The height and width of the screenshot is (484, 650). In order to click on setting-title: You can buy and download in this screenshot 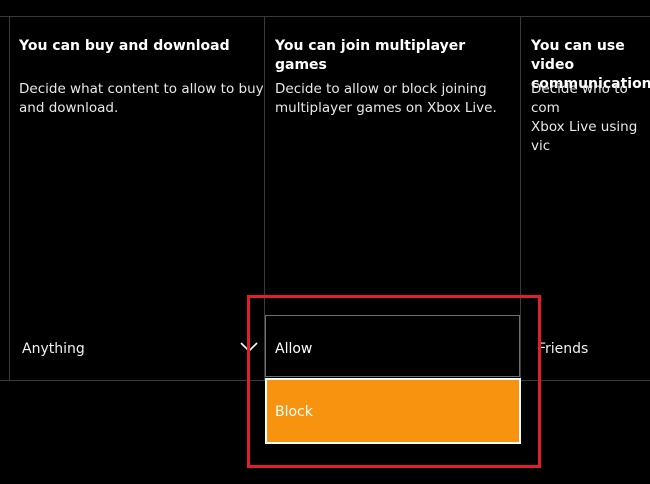, I will do `click(124, 46)`.